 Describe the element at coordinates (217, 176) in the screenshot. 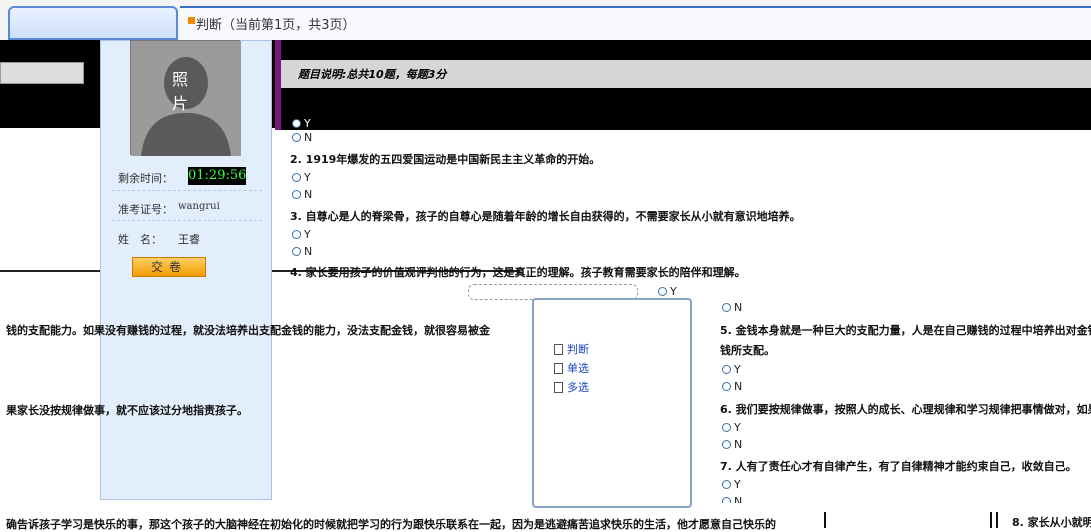

I see `countdown-timer: 01:29:56` at that location.